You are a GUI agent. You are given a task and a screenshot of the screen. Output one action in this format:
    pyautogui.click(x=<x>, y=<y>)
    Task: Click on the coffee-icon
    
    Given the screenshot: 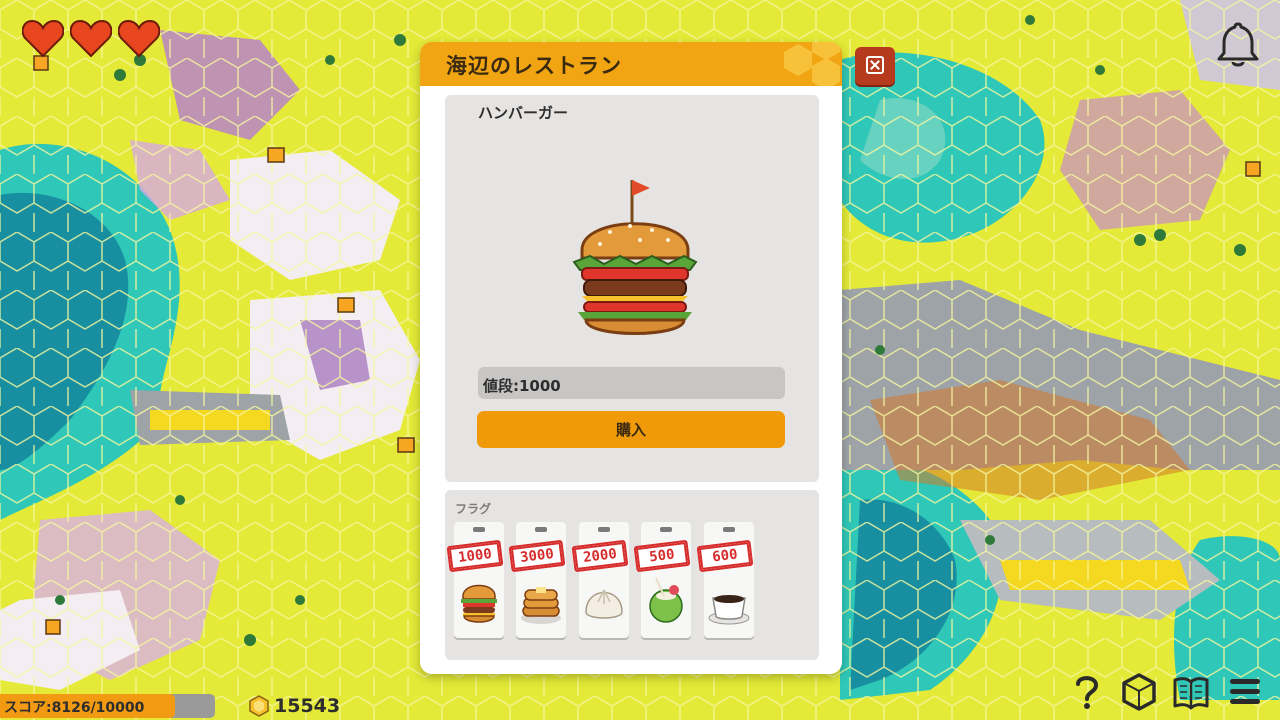 What is the action you would take?
    pyautogui.click(x=729, y=610)
    